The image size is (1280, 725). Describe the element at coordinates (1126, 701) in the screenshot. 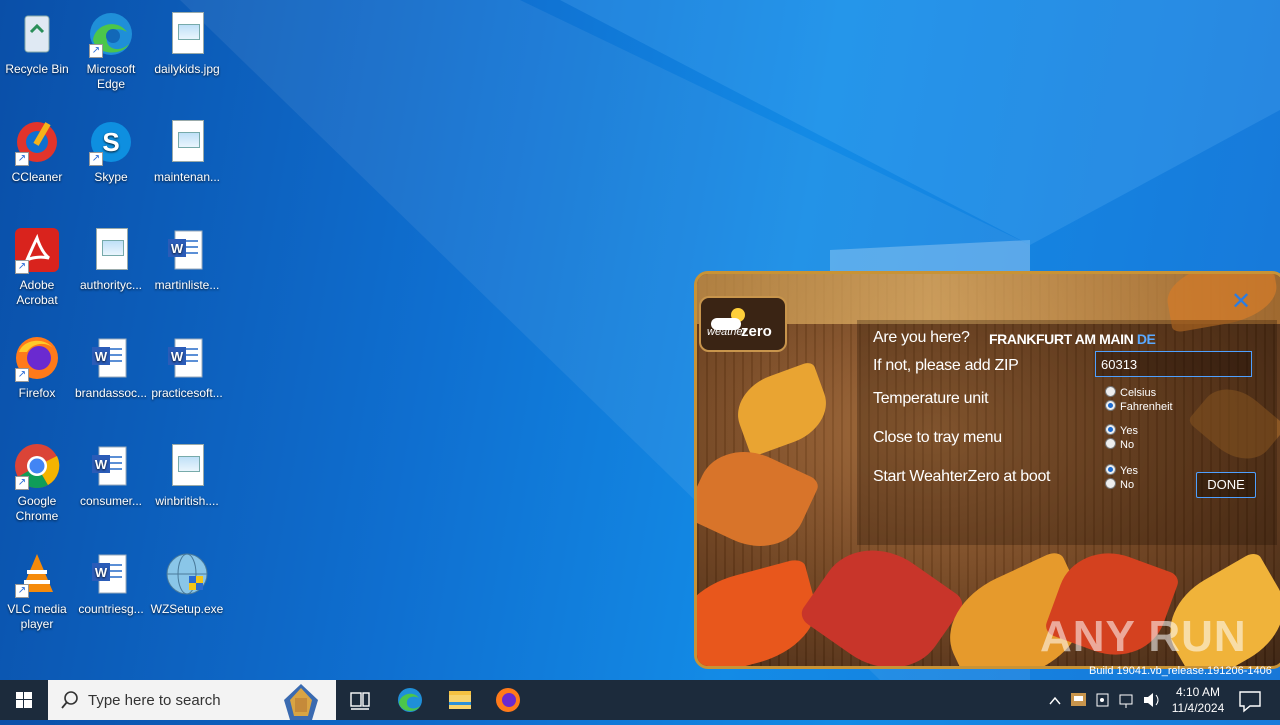

I see `network-icon` at that location.